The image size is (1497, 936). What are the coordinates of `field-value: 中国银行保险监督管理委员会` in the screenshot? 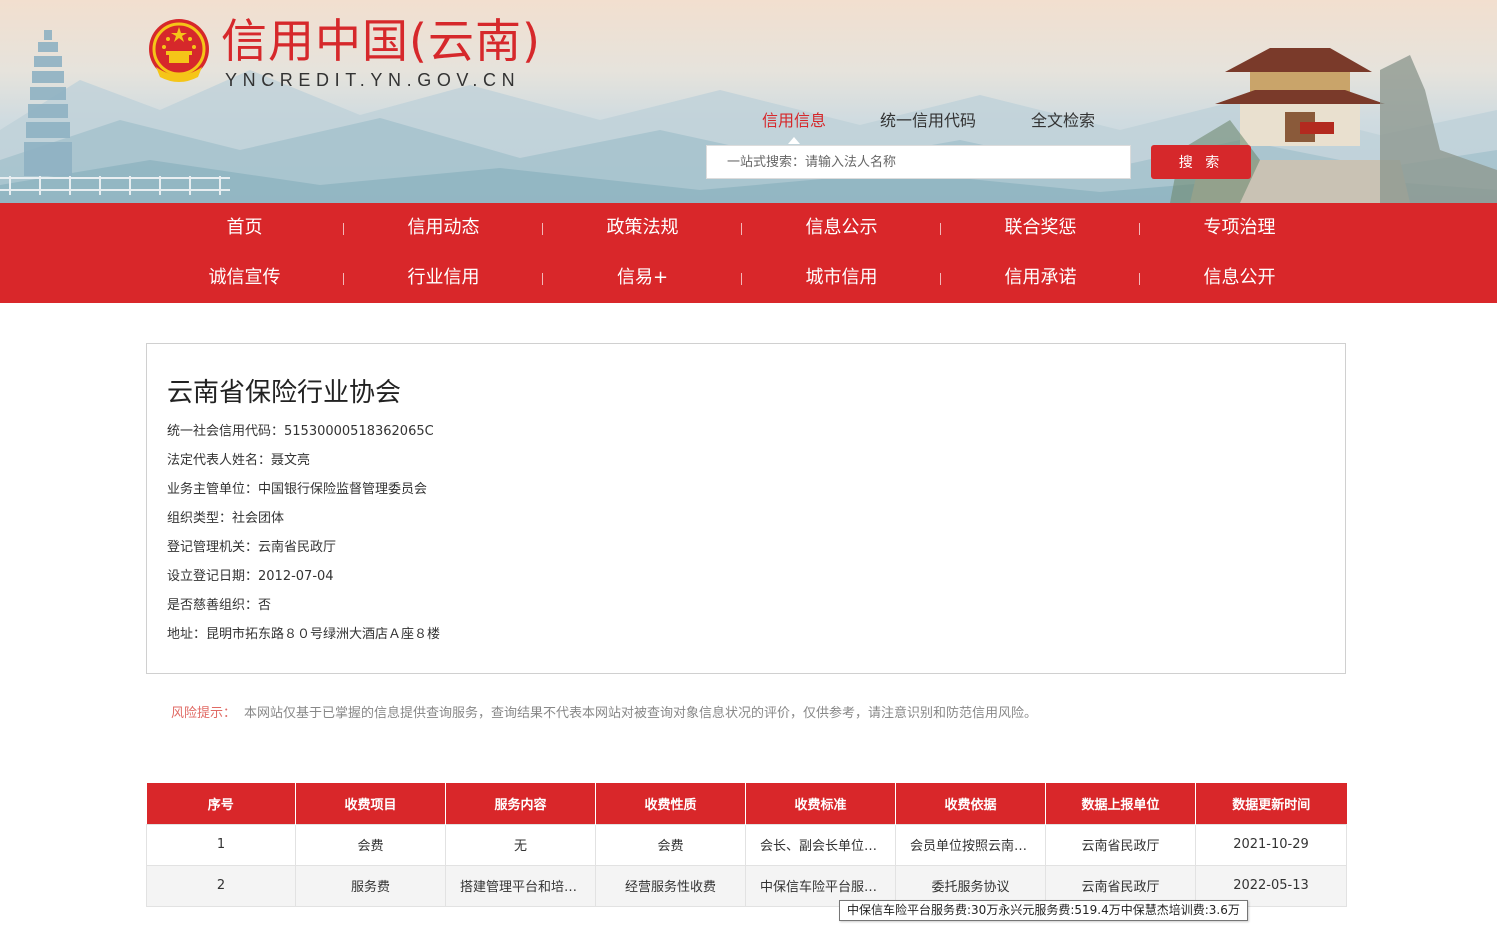 It's located at (343, 489).